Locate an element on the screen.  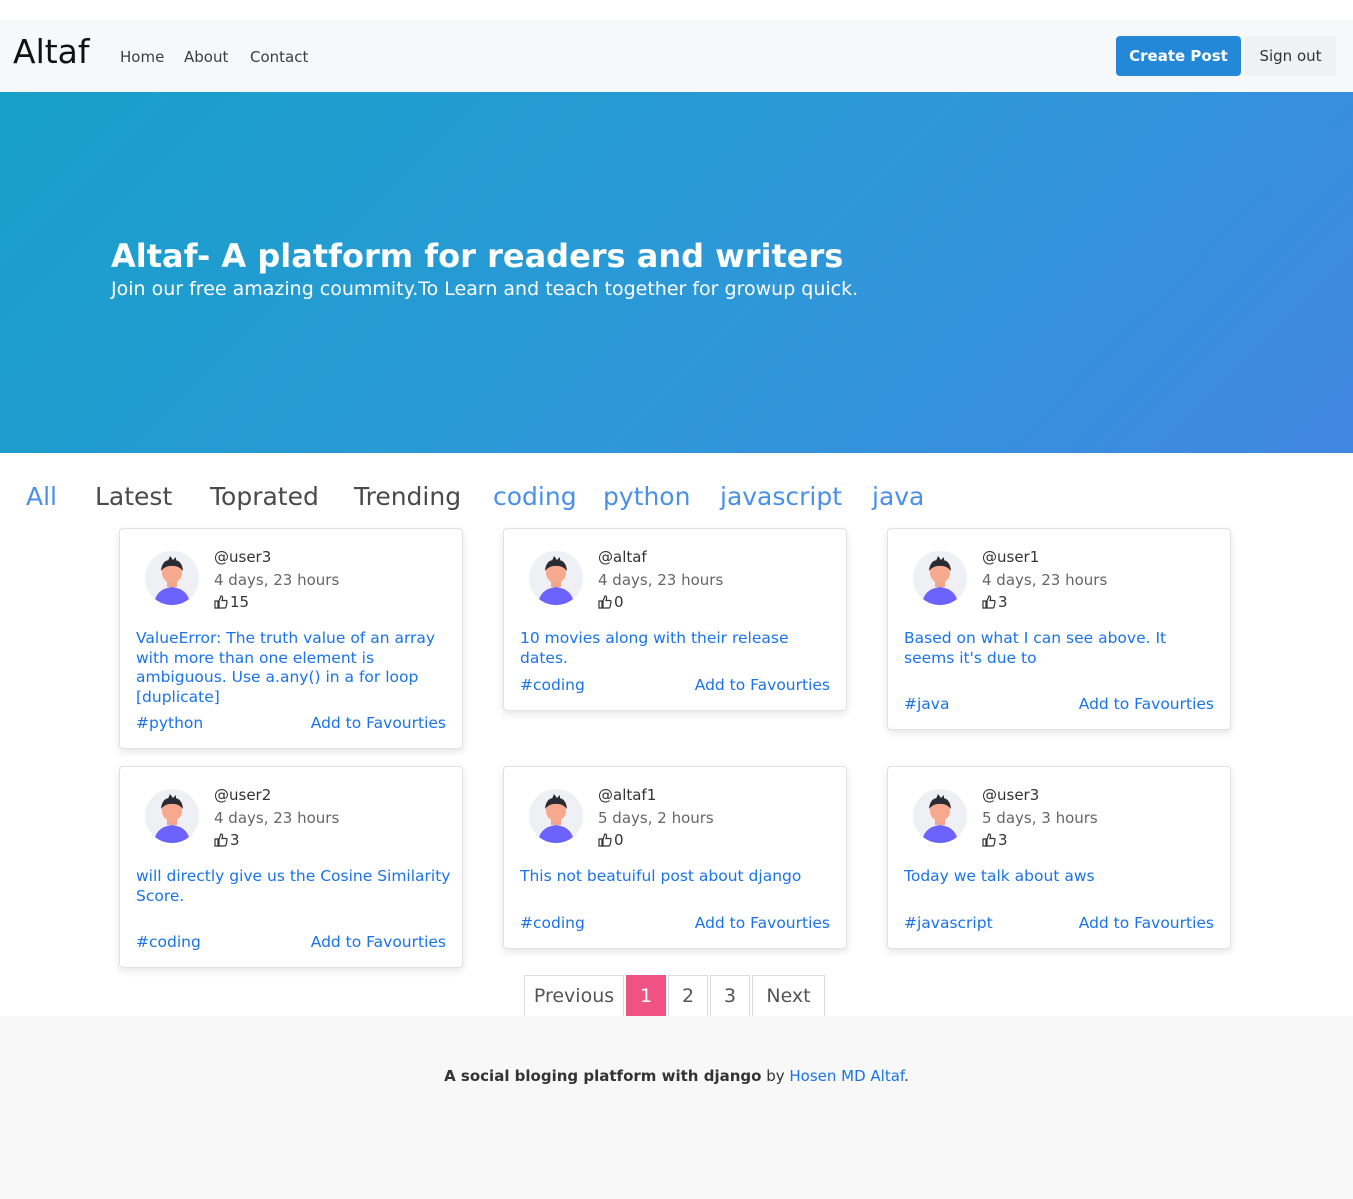
footer-by: by is located at coordinates (775, 1076).